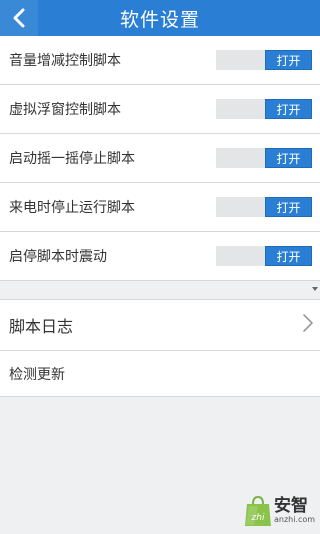  Describe the element at coordinates (37, 374) in the screenshot. I see `check-update-label: 检测更新` at that location.